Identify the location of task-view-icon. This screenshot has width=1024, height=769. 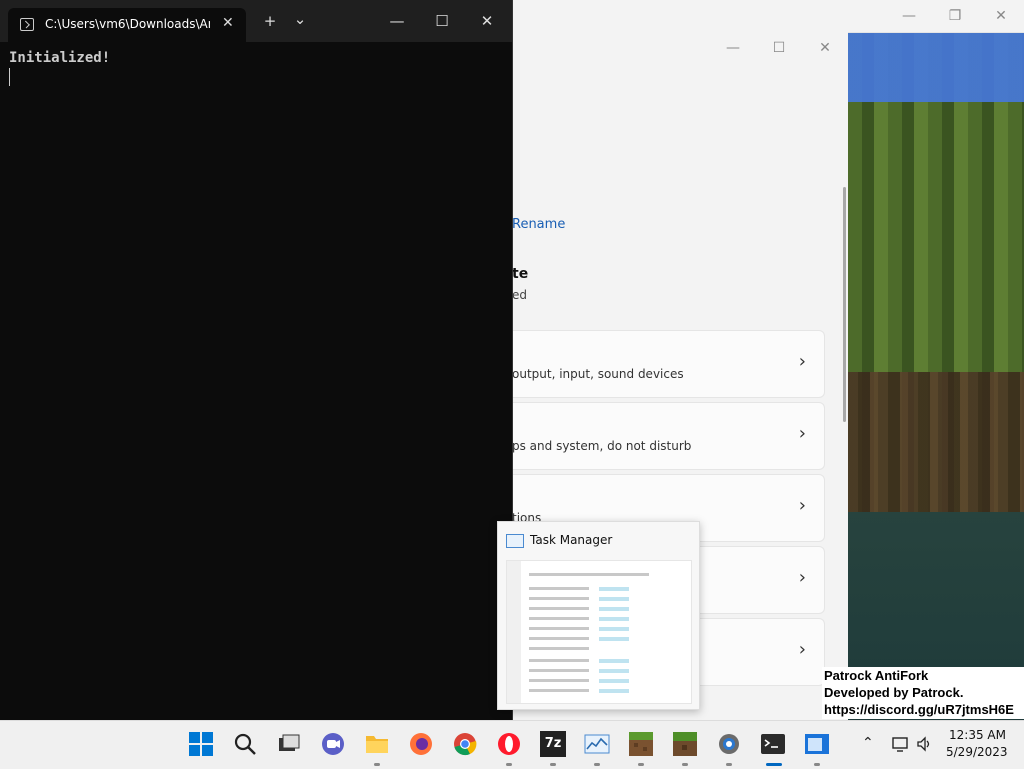
(289, 744).